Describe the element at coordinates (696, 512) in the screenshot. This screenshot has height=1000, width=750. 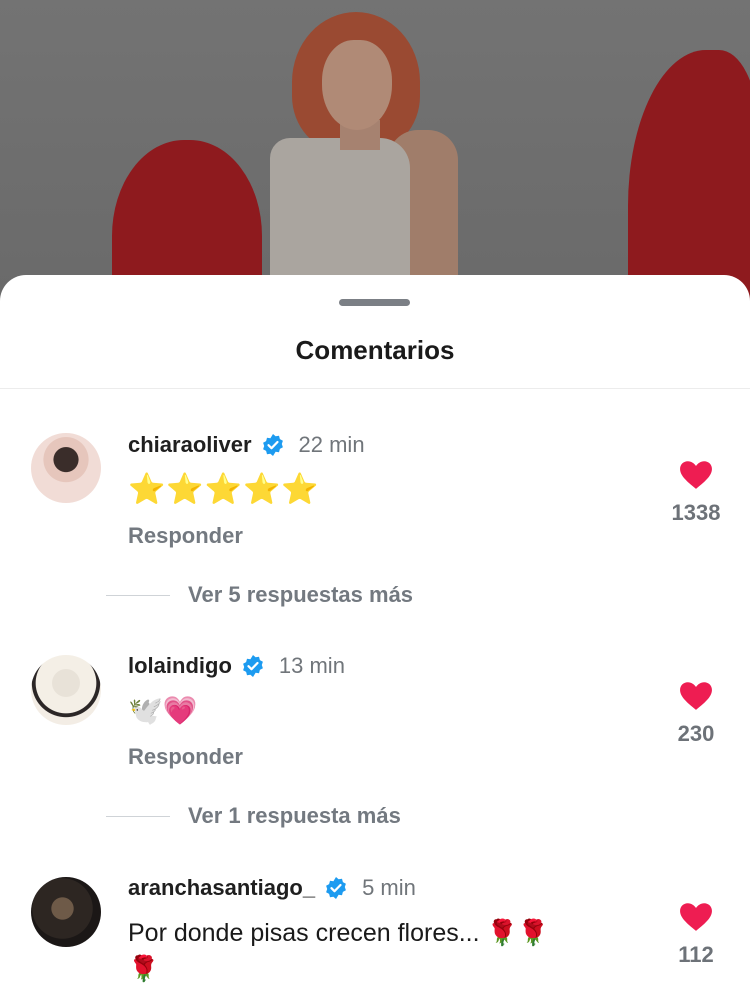
I see `like-count: 1338` at that location.